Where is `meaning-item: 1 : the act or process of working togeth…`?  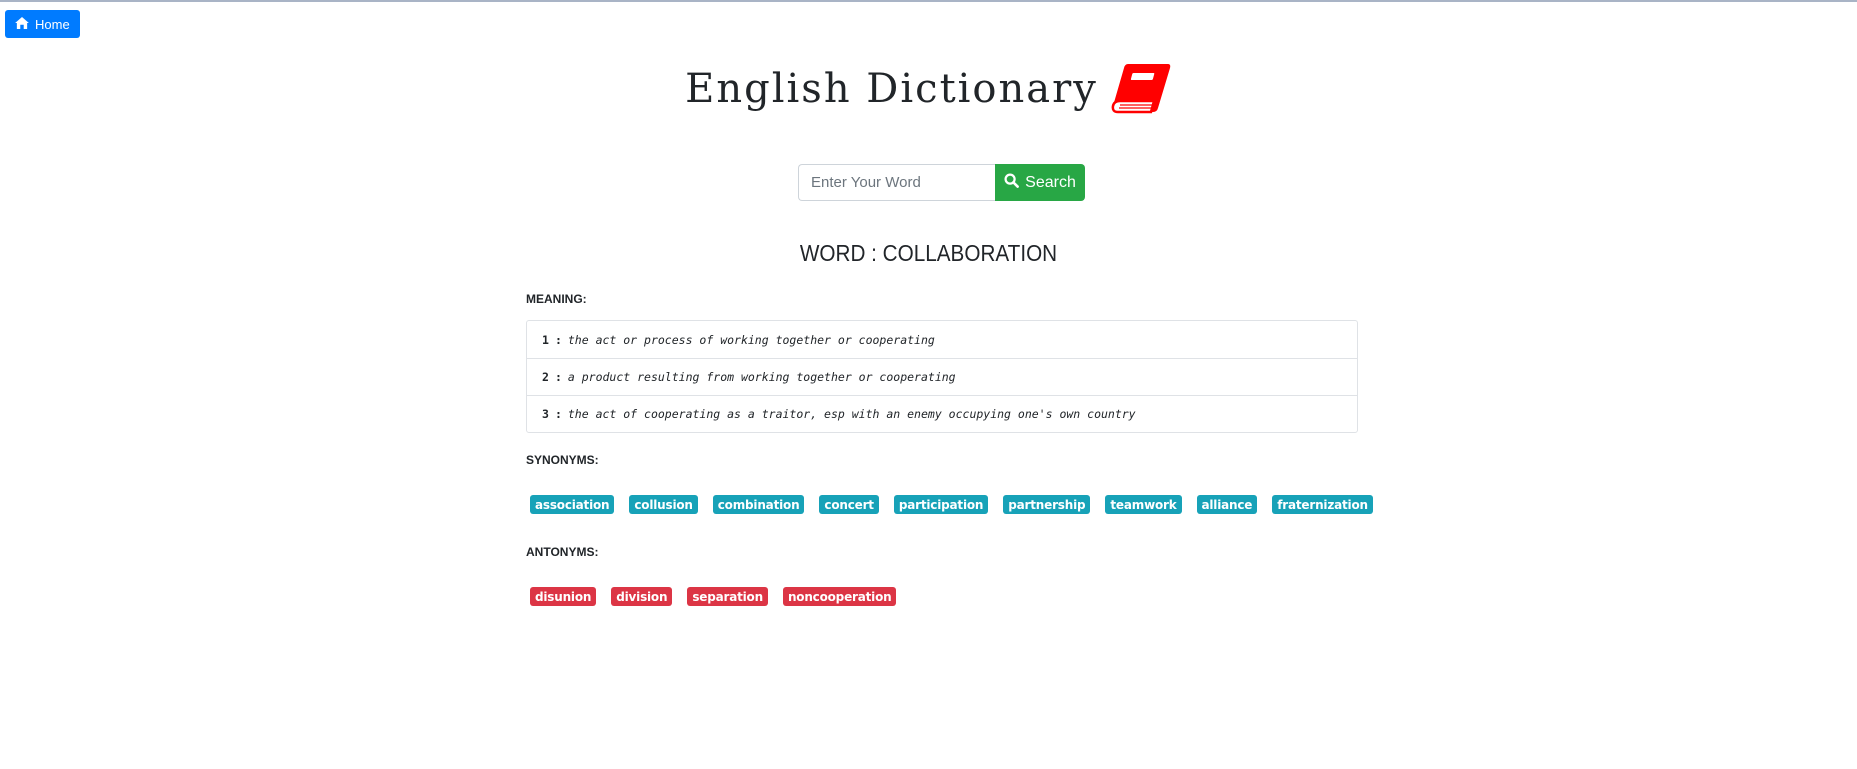
meaning-item: 1 : the act or process of working togeth… is located at coordinates (942, 339).